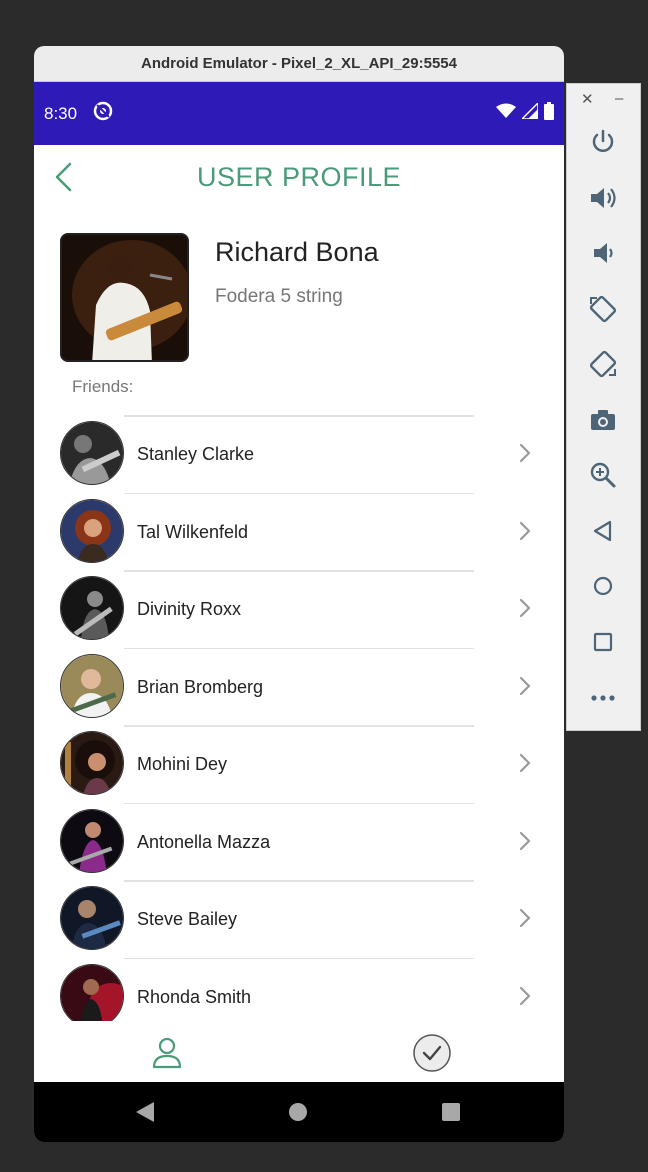  I want to click on friend-row-steve-bailey: Steve Bailey, so click(299, 919).